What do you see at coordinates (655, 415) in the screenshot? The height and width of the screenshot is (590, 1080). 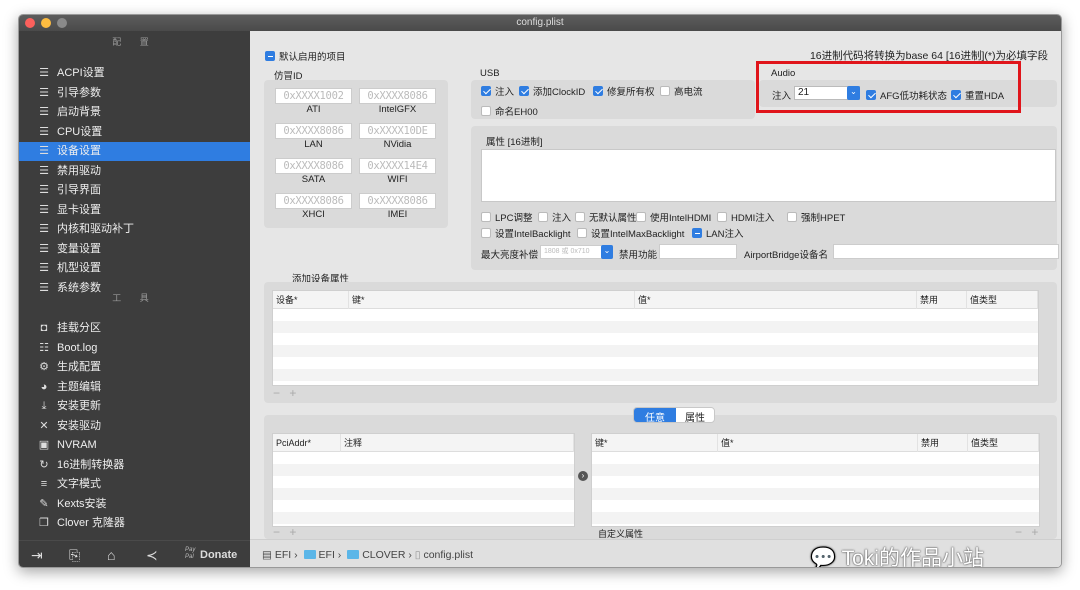 I see `tab-any: 任意` at bounding box center [655, 415].